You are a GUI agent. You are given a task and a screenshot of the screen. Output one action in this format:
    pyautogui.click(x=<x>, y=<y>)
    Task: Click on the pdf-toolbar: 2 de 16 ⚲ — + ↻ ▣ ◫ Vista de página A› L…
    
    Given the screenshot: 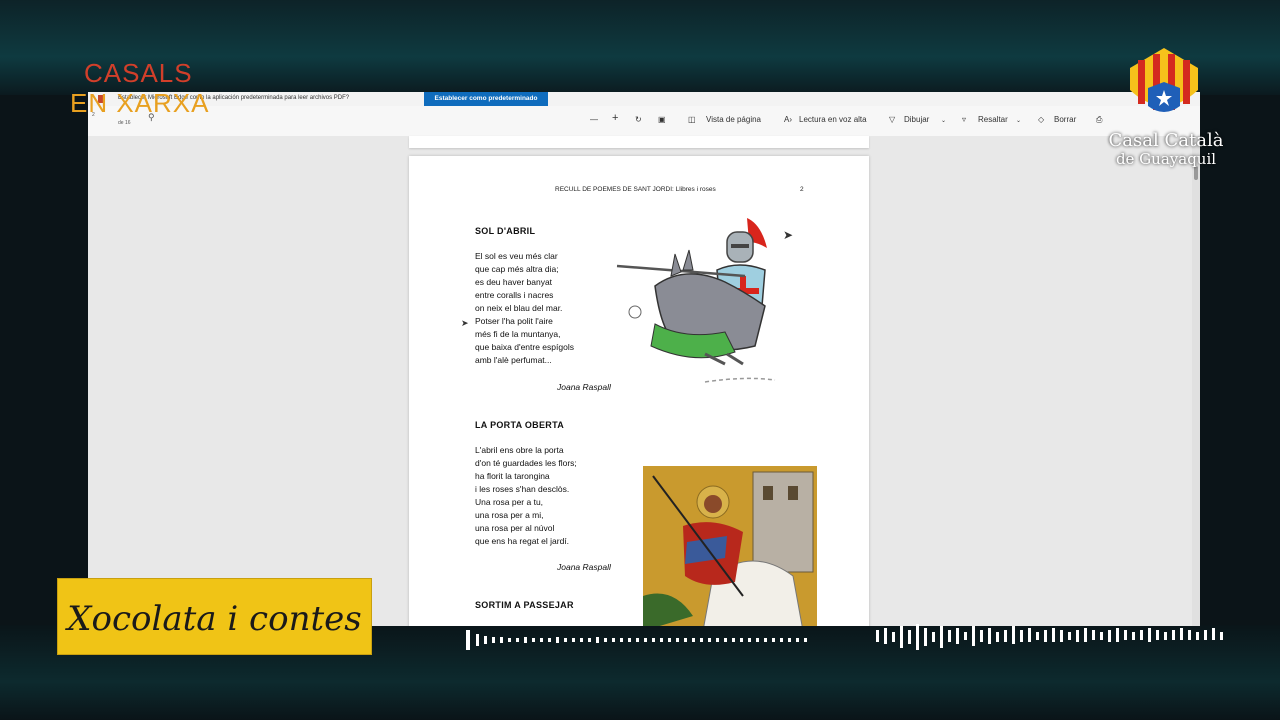 What is the action you would take?
    pyautogui.click(x=644, y=121)
    